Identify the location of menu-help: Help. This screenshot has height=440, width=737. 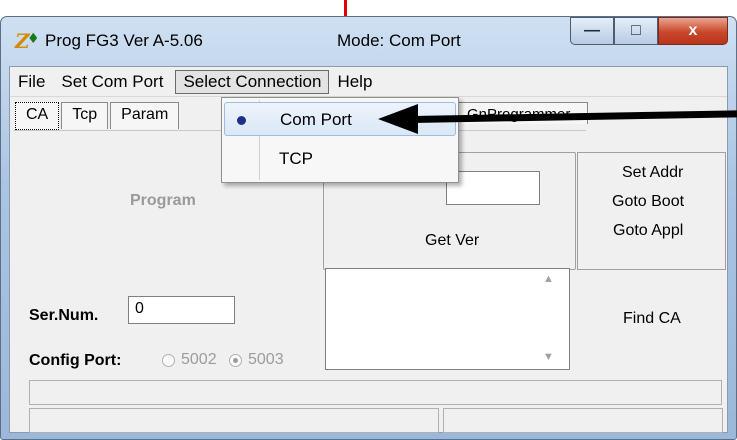
(354, 82).